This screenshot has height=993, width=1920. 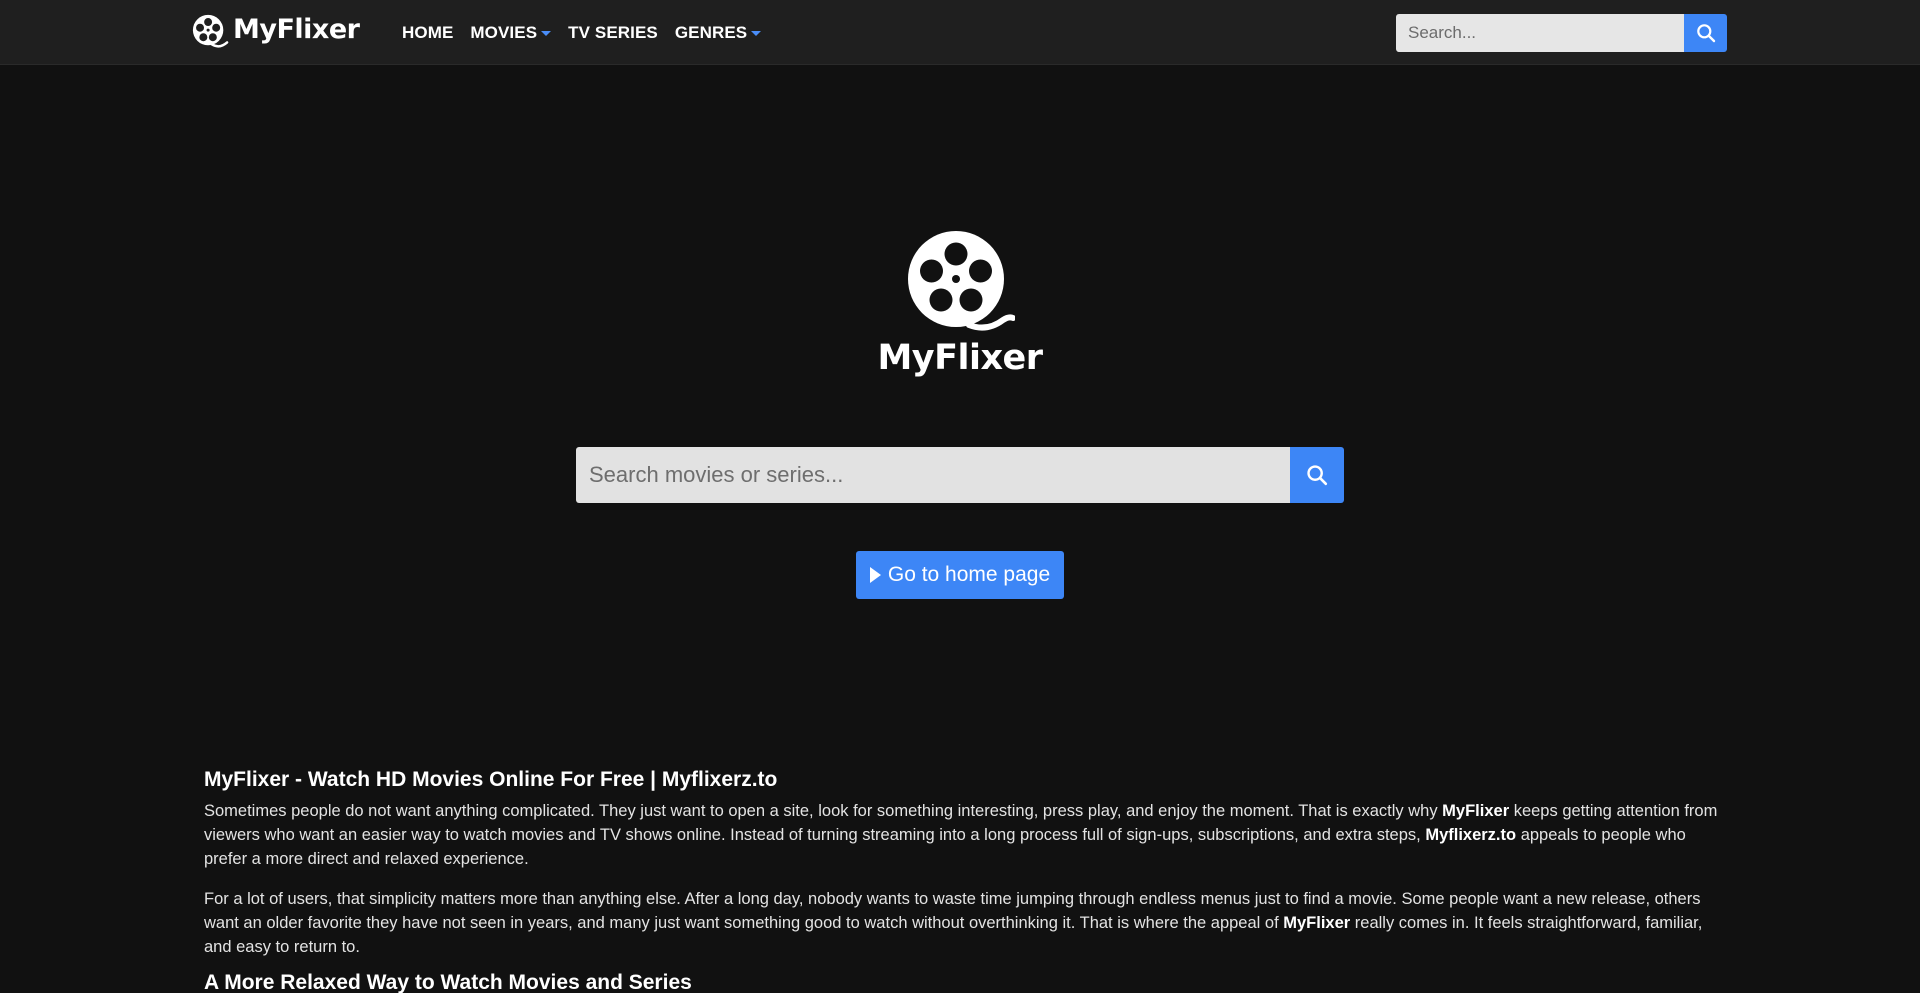 I want to click on p1-bold-domain: Myflixerz.to, so click(x=1471, y=835).